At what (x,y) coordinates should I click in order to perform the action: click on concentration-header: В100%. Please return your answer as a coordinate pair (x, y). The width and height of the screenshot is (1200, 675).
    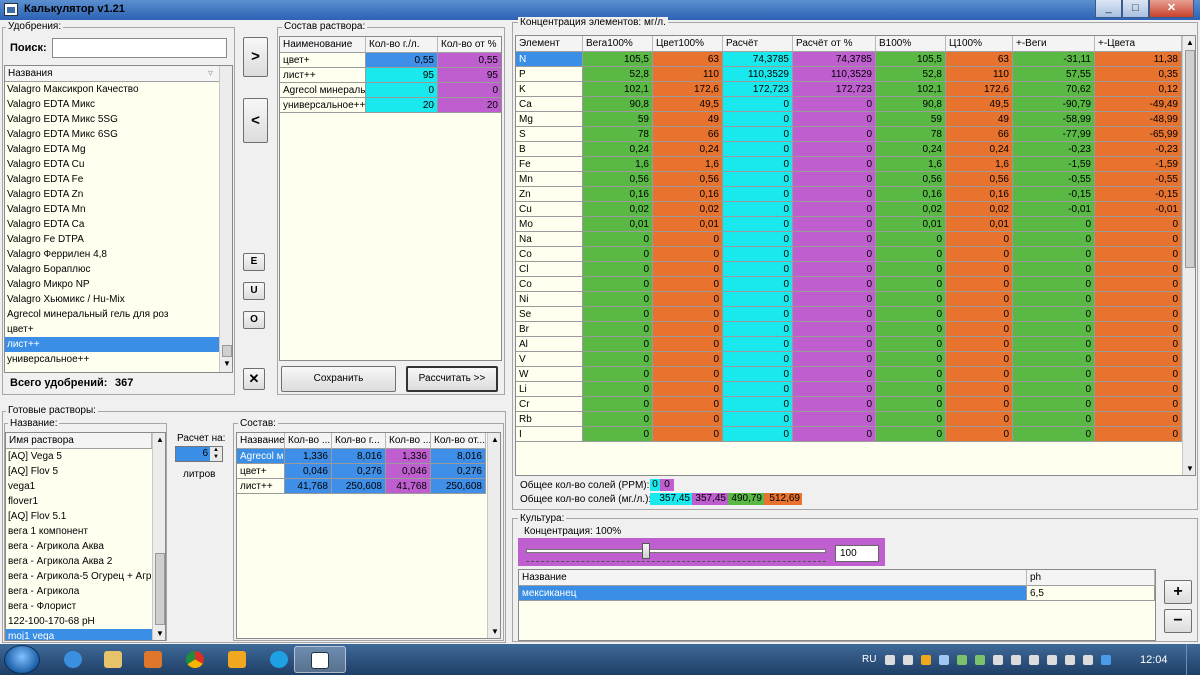
    Looking at the image, I should click on (911, 44).